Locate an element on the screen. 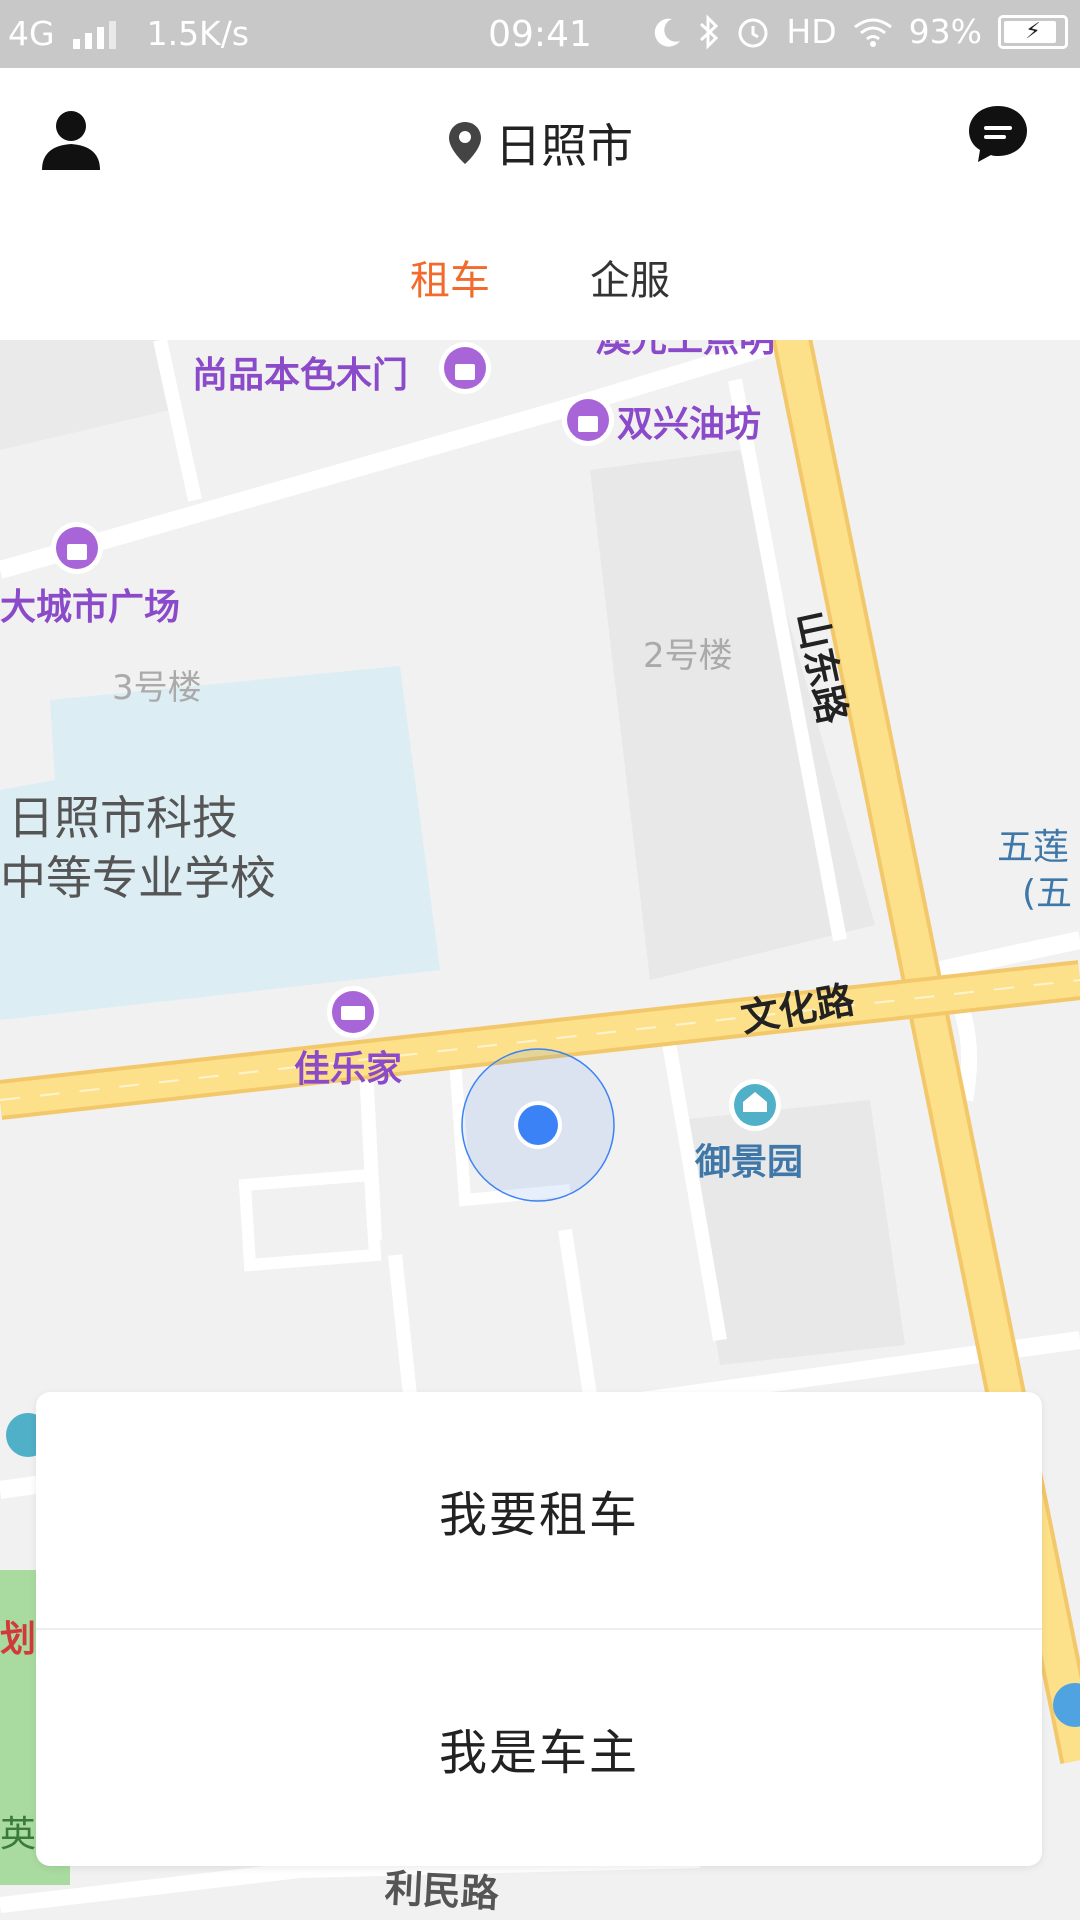 This screenshot has width=1080, height=1920. tab-rent-car: 租车 is located at coordinates (450, 277).